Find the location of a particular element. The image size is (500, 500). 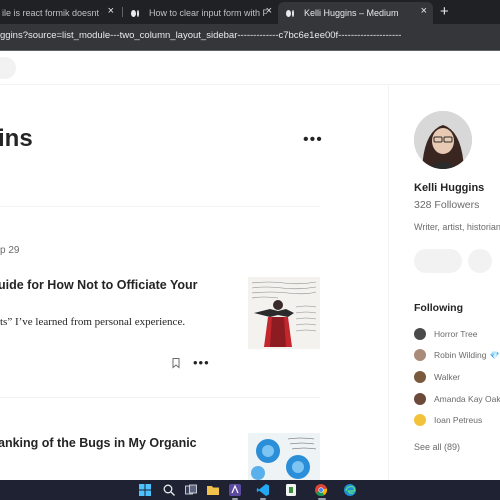

sidebar-divider is located at coordinates (388, 282).